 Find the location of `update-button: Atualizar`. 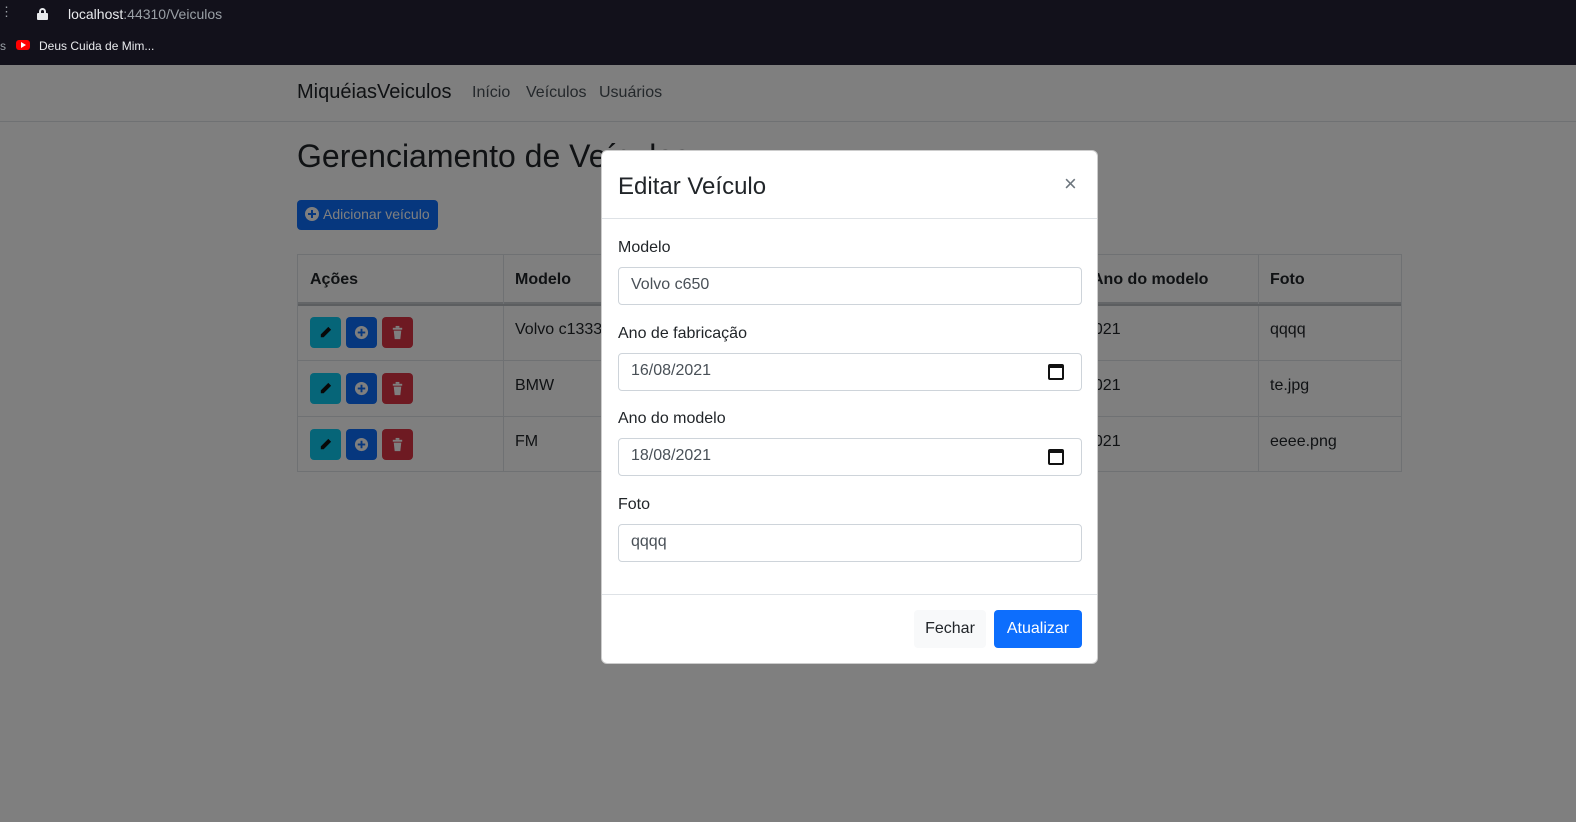

update-button: Atualizar is located at coordinates (1038, 629).